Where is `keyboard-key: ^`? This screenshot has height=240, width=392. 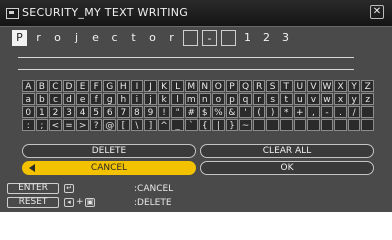
keyboard-key: ^ is located at coordinates (164, 125).